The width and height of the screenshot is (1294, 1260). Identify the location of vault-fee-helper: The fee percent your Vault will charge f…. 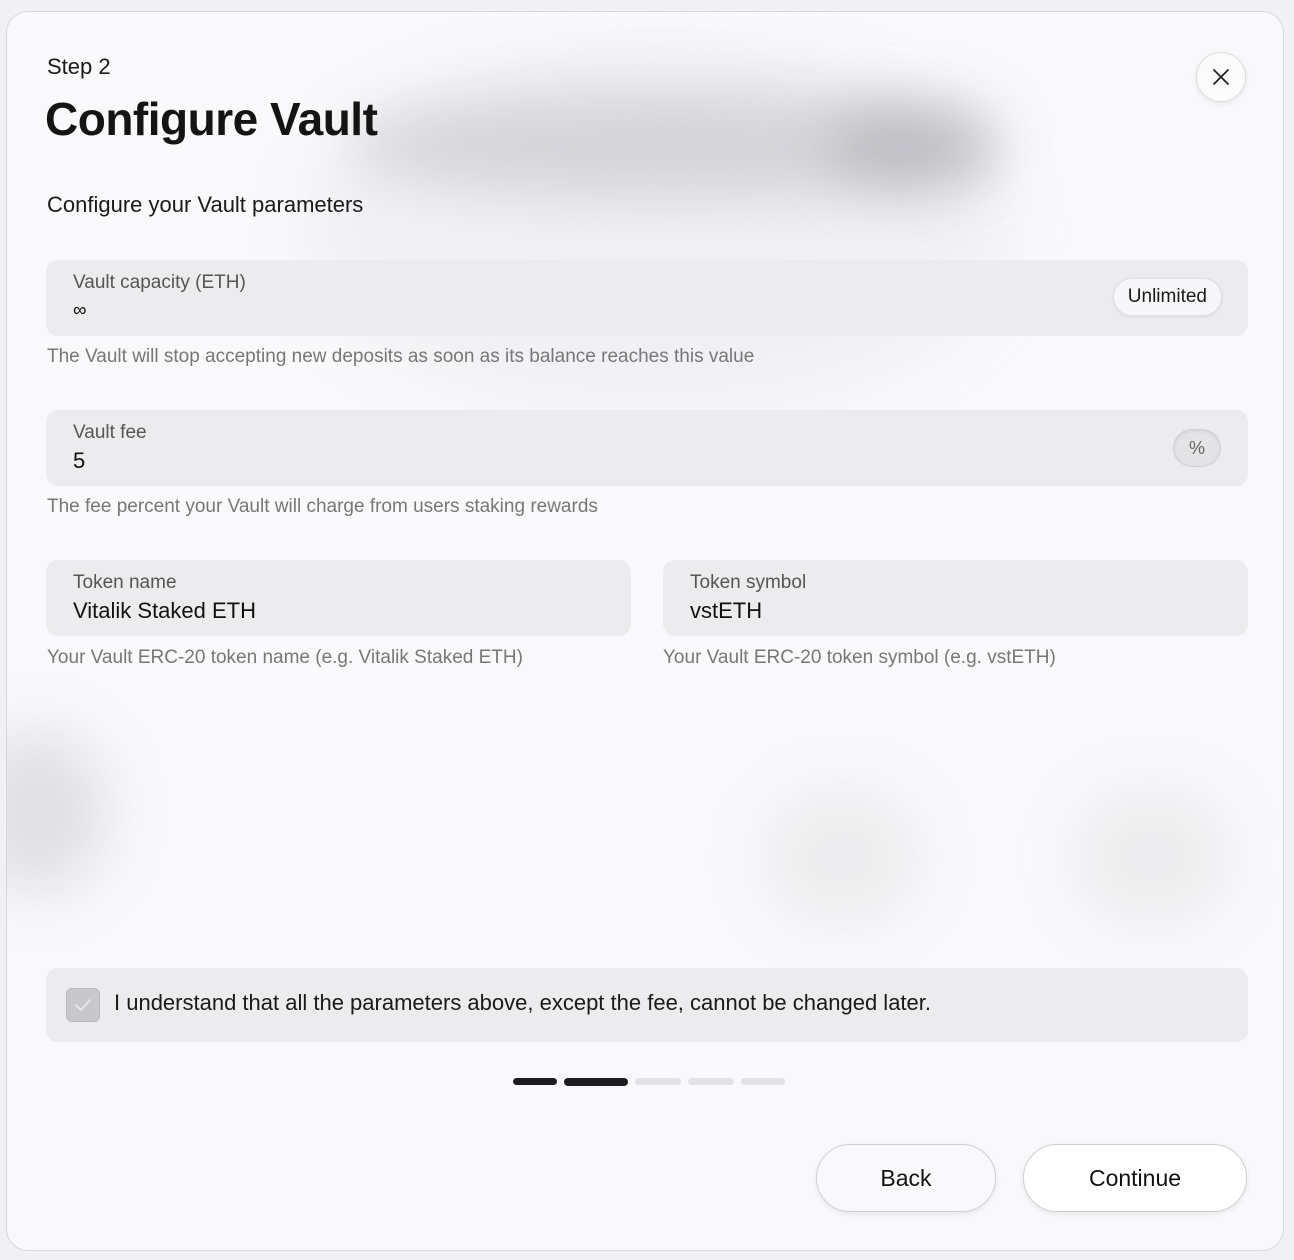
(322, 506).